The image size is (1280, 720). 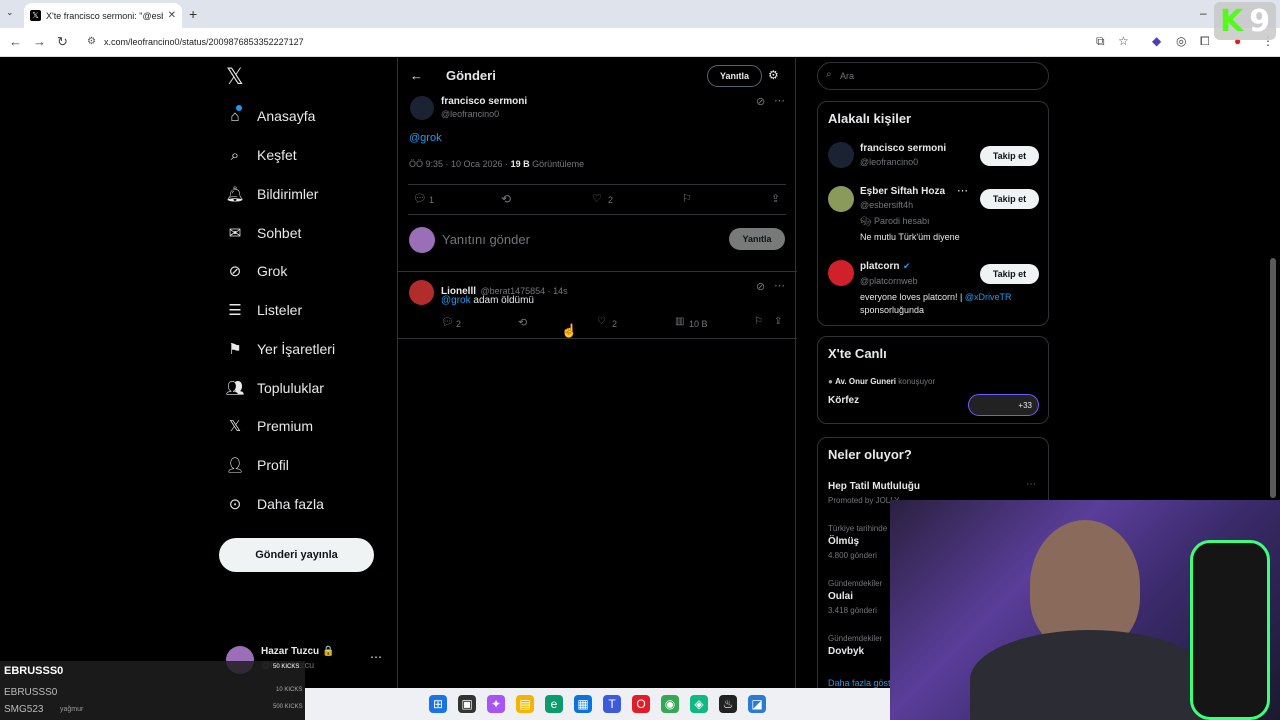 I want to click on tweet-author-name: francisco sermoni, so click(x=484, y=101).